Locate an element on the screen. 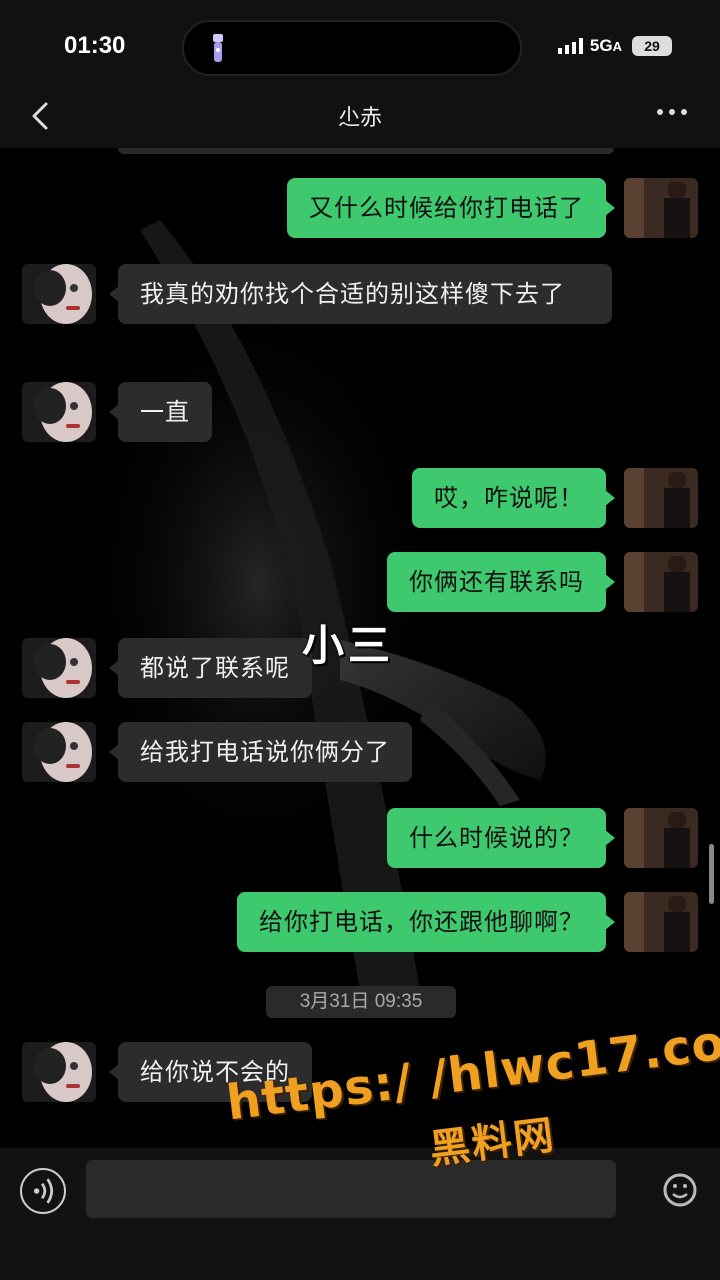  network-suffix: A is located at coordinates (617, 46).